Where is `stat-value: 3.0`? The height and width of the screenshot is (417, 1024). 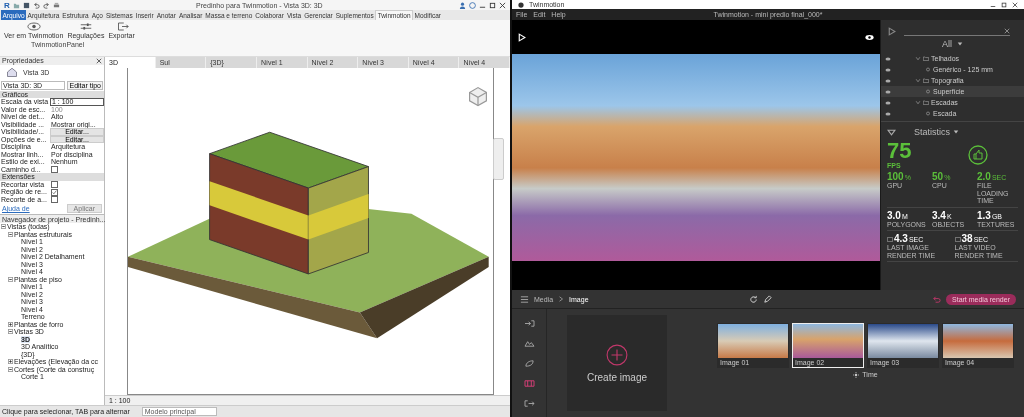 stat-value: 3.0 is located at coordinates (894, 215).